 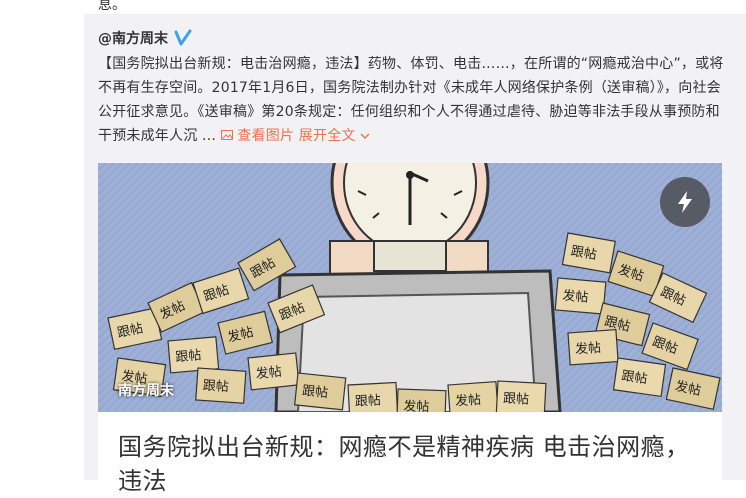 I want to click on lightning-icon, so click(x=685, y=202).